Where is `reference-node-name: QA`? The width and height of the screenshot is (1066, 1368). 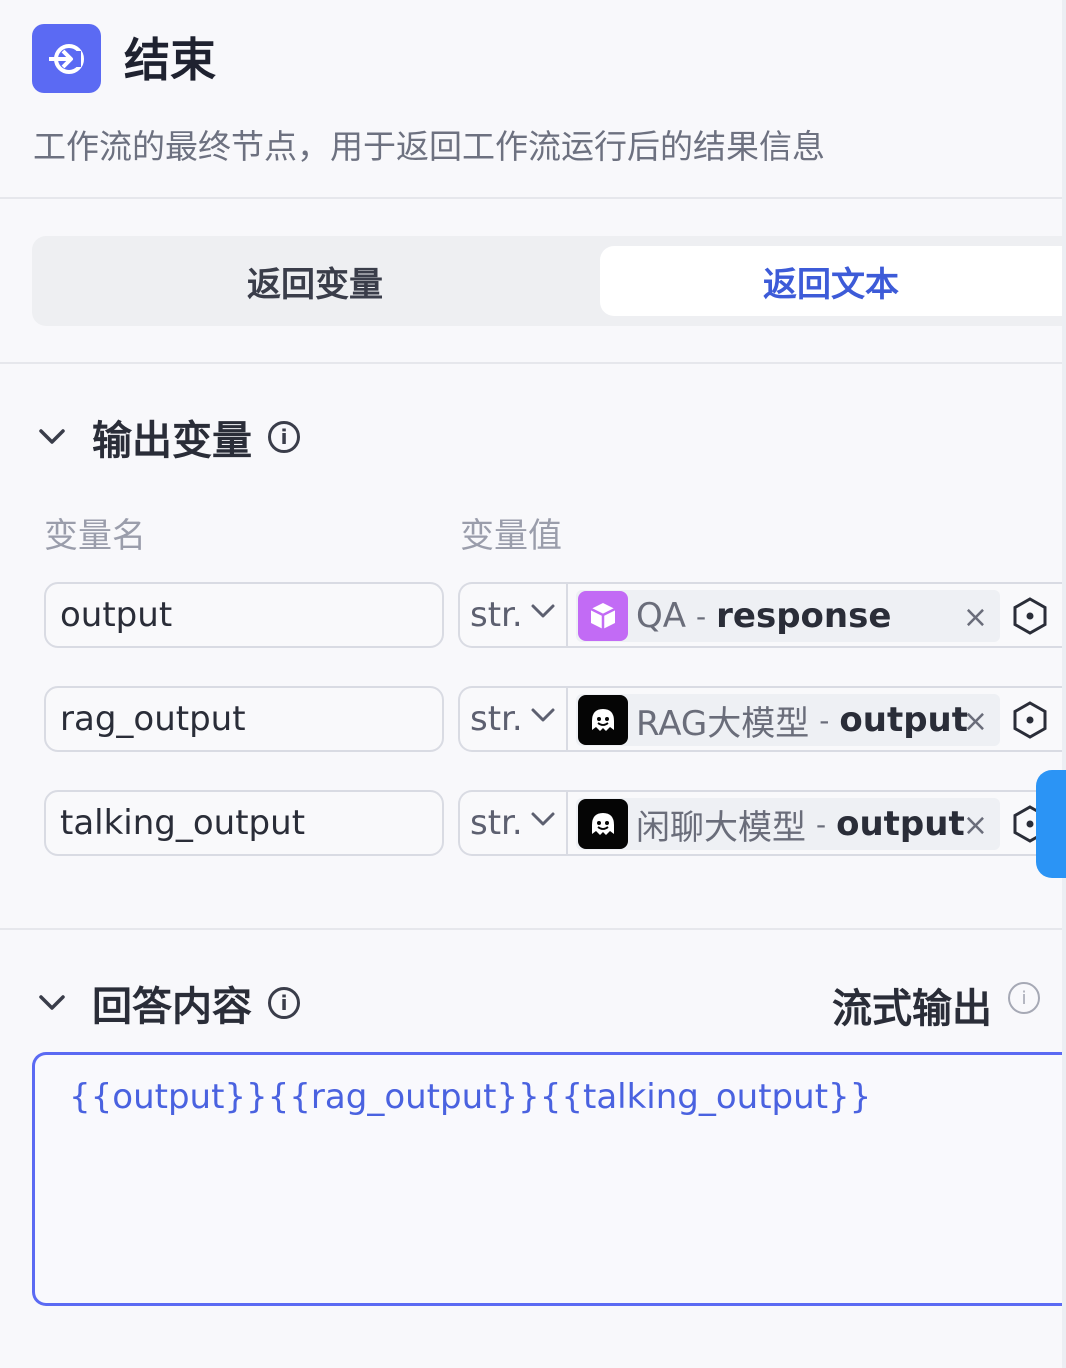
reference-node-name: QA is located at coordinates (661, 616).